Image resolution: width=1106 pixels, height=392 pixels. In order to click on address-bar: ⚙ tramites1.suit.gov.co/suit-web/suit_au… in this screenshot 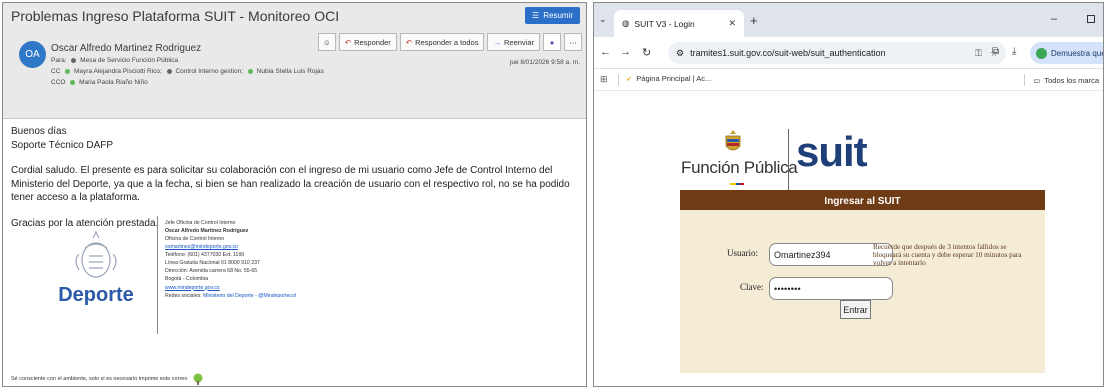, I will do `click(837, 53)`.